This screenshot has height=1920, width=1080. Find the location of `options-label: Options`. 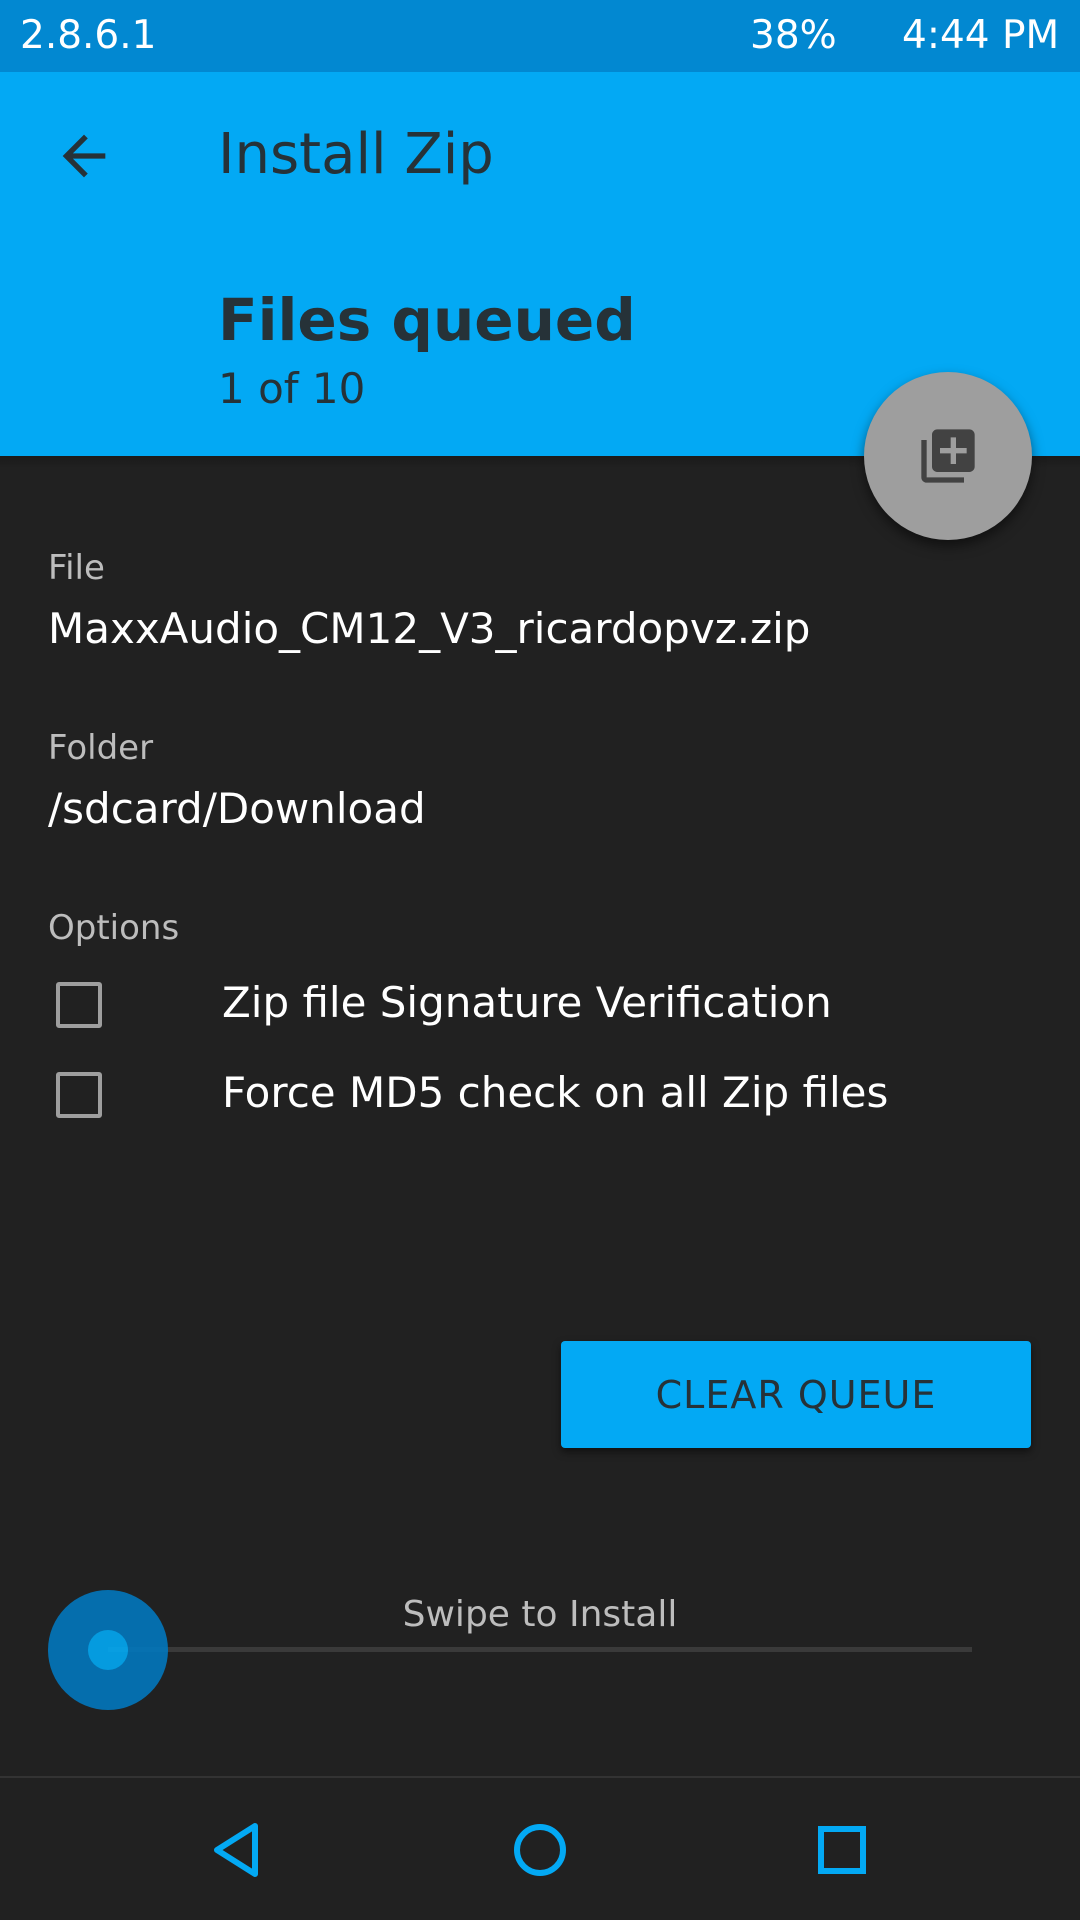

options-label: Options is located at coordinates (114, 928).